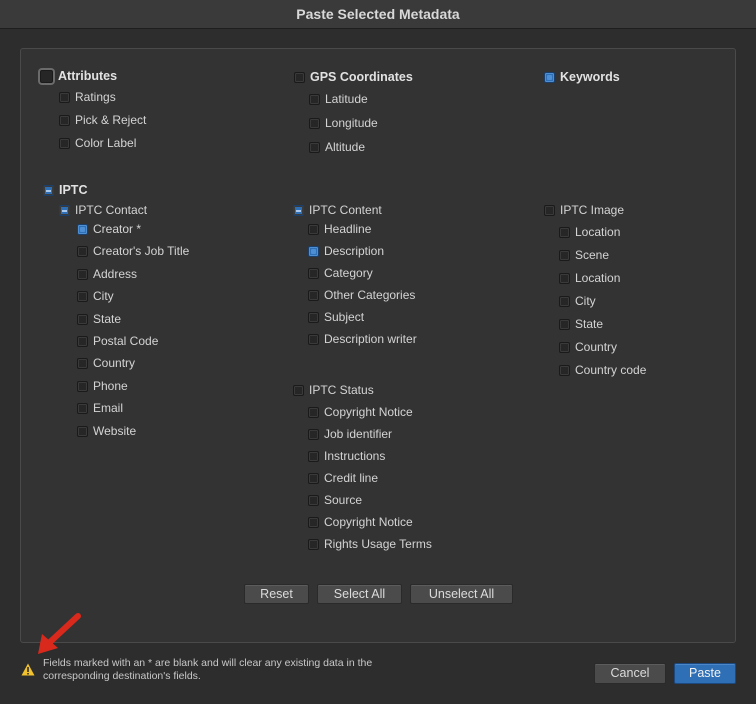 This screenshot has width=756, height=704. What do you see at coordinates (581, 324) in the screenshot?
I see `image-state: State` at bounding box center [581, 324].